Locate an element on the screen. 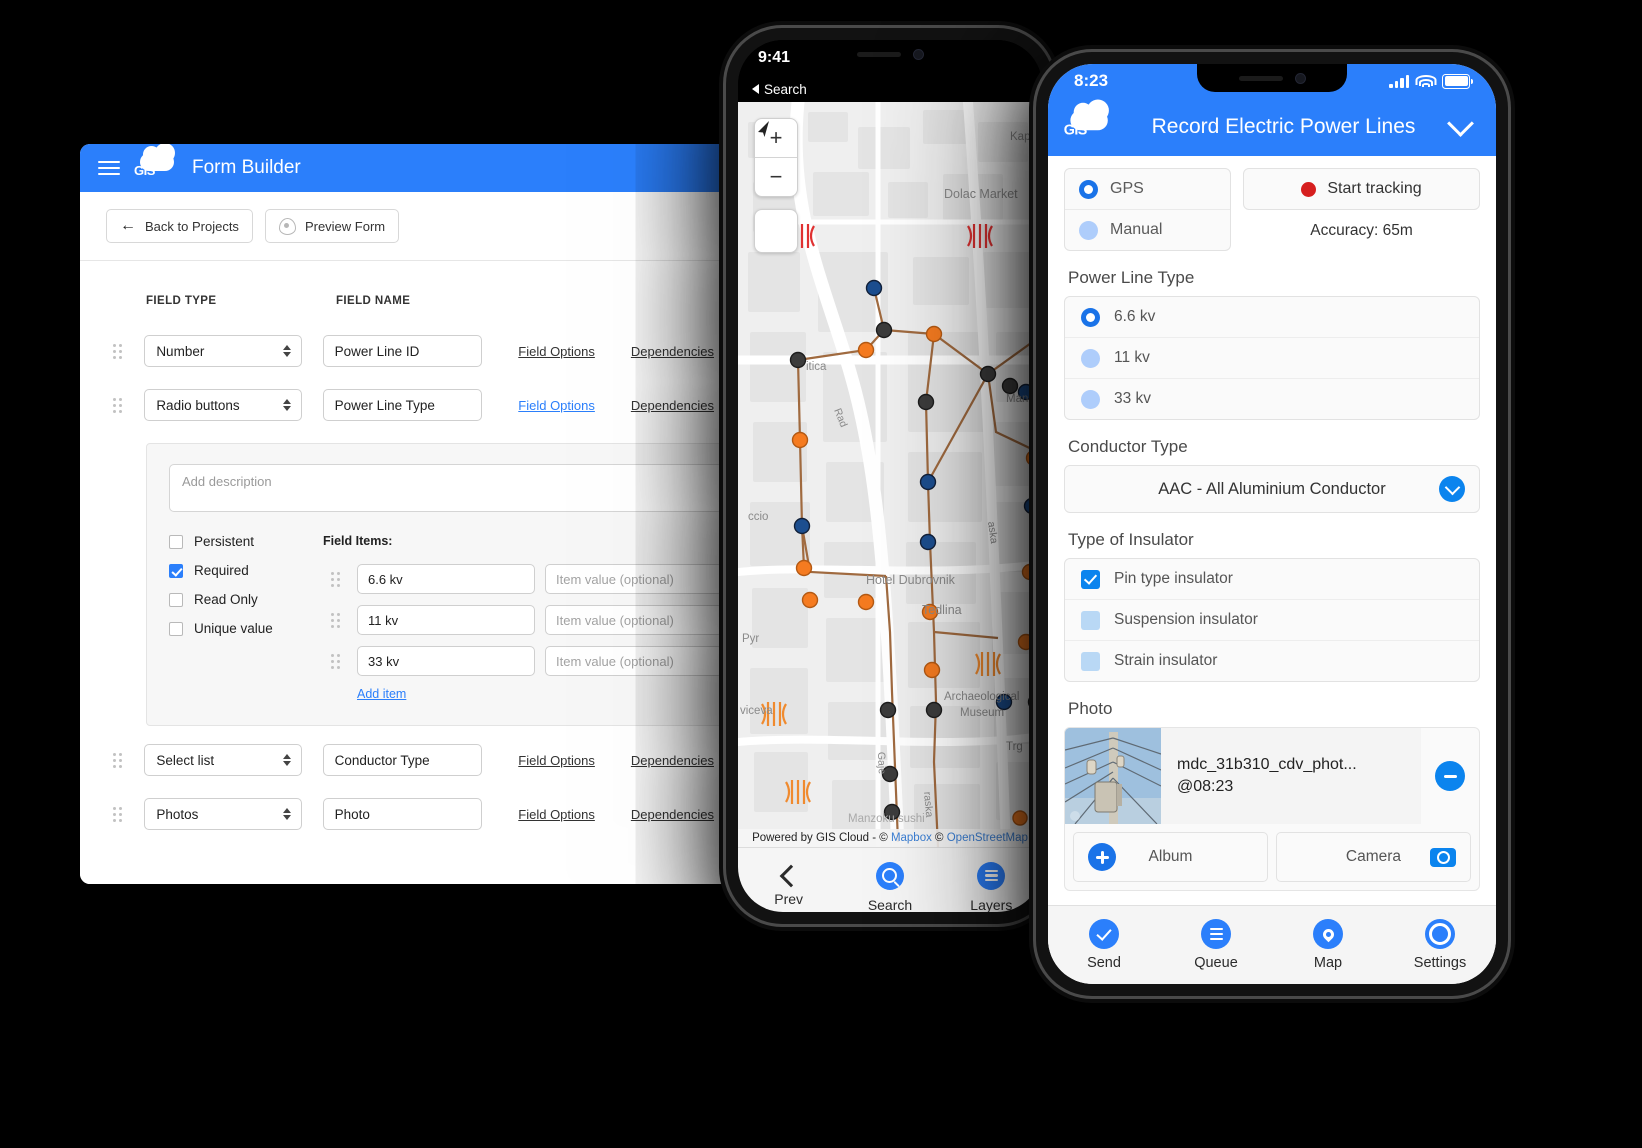 The image size is (1642, 1148). nav-tab-prev-label: Prev is located at coordinates (789, 898).